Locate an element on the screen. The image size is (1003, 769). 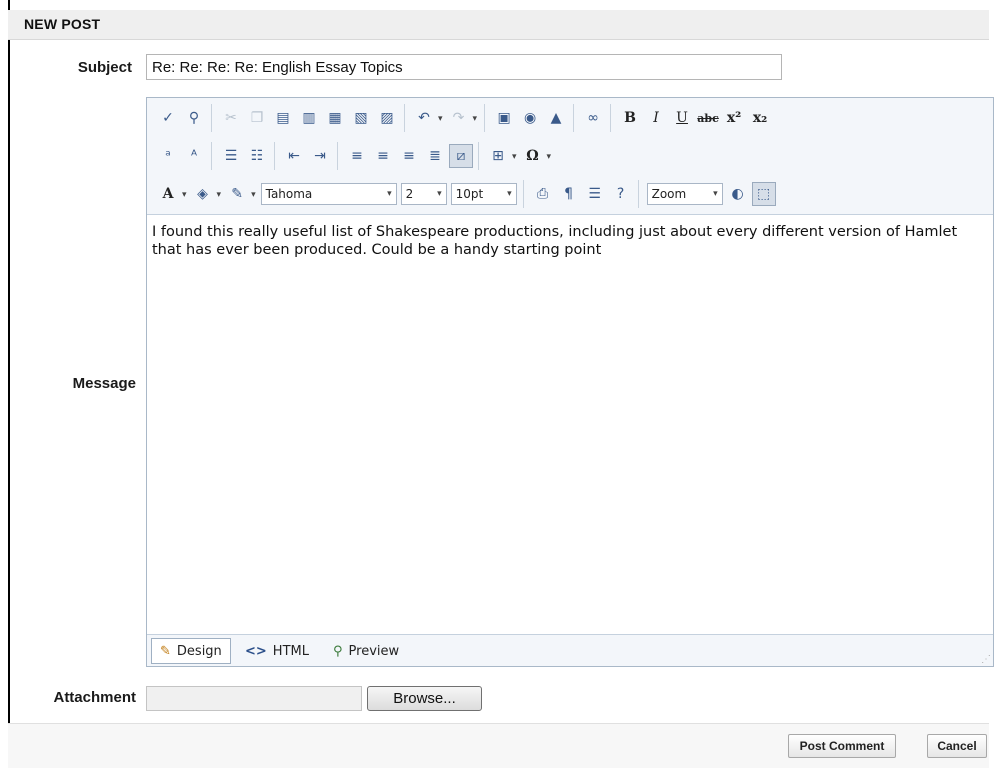
zoom-value: Zoom is located at coordinates (669, 194).